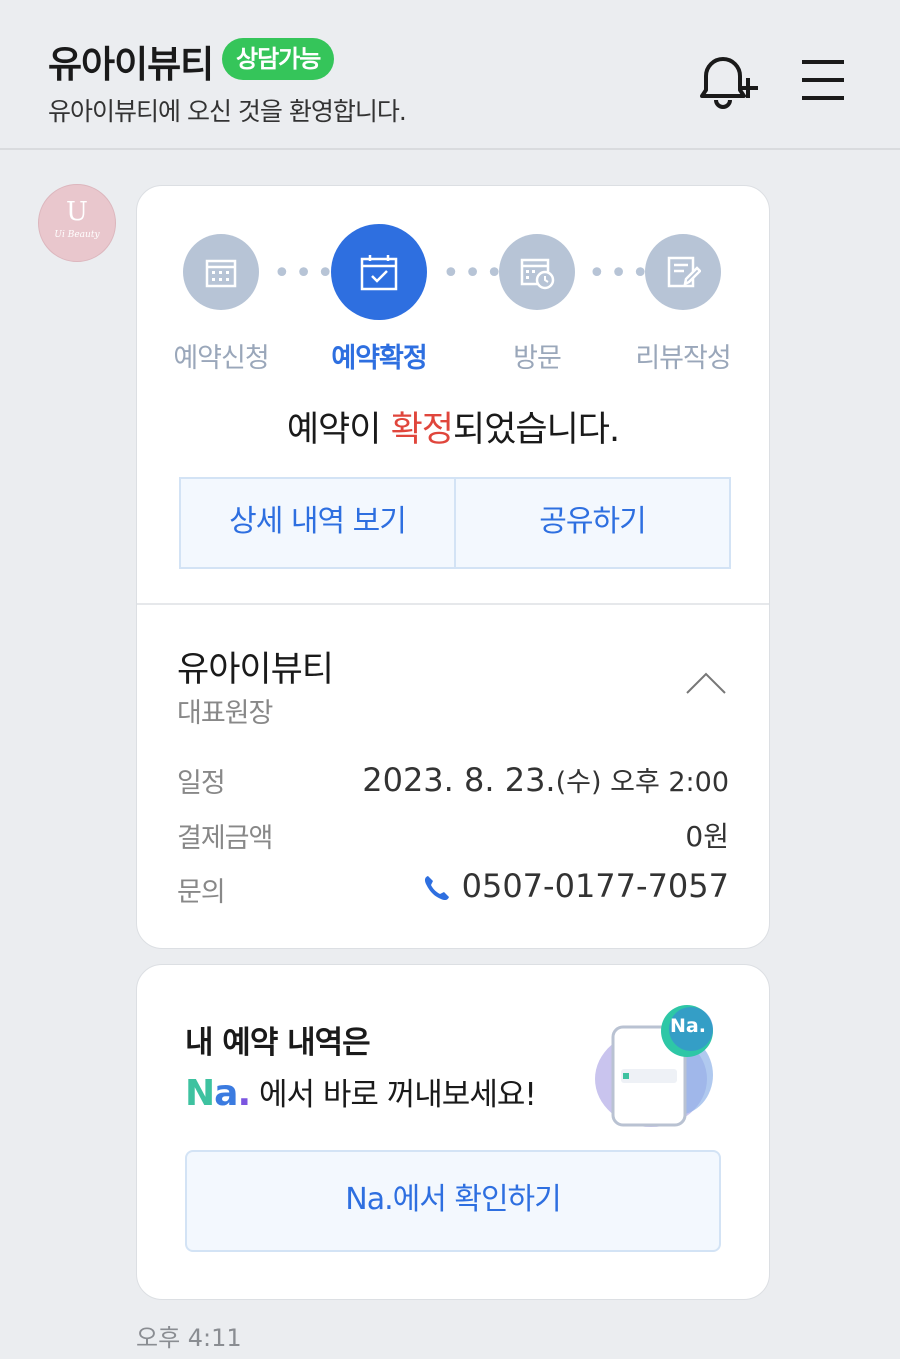 The height and width of the screenshot is (1359, 900). I want to click on schedule-value: 2023. 8. 23.(수) 오후 2:00, so click(545, 779).